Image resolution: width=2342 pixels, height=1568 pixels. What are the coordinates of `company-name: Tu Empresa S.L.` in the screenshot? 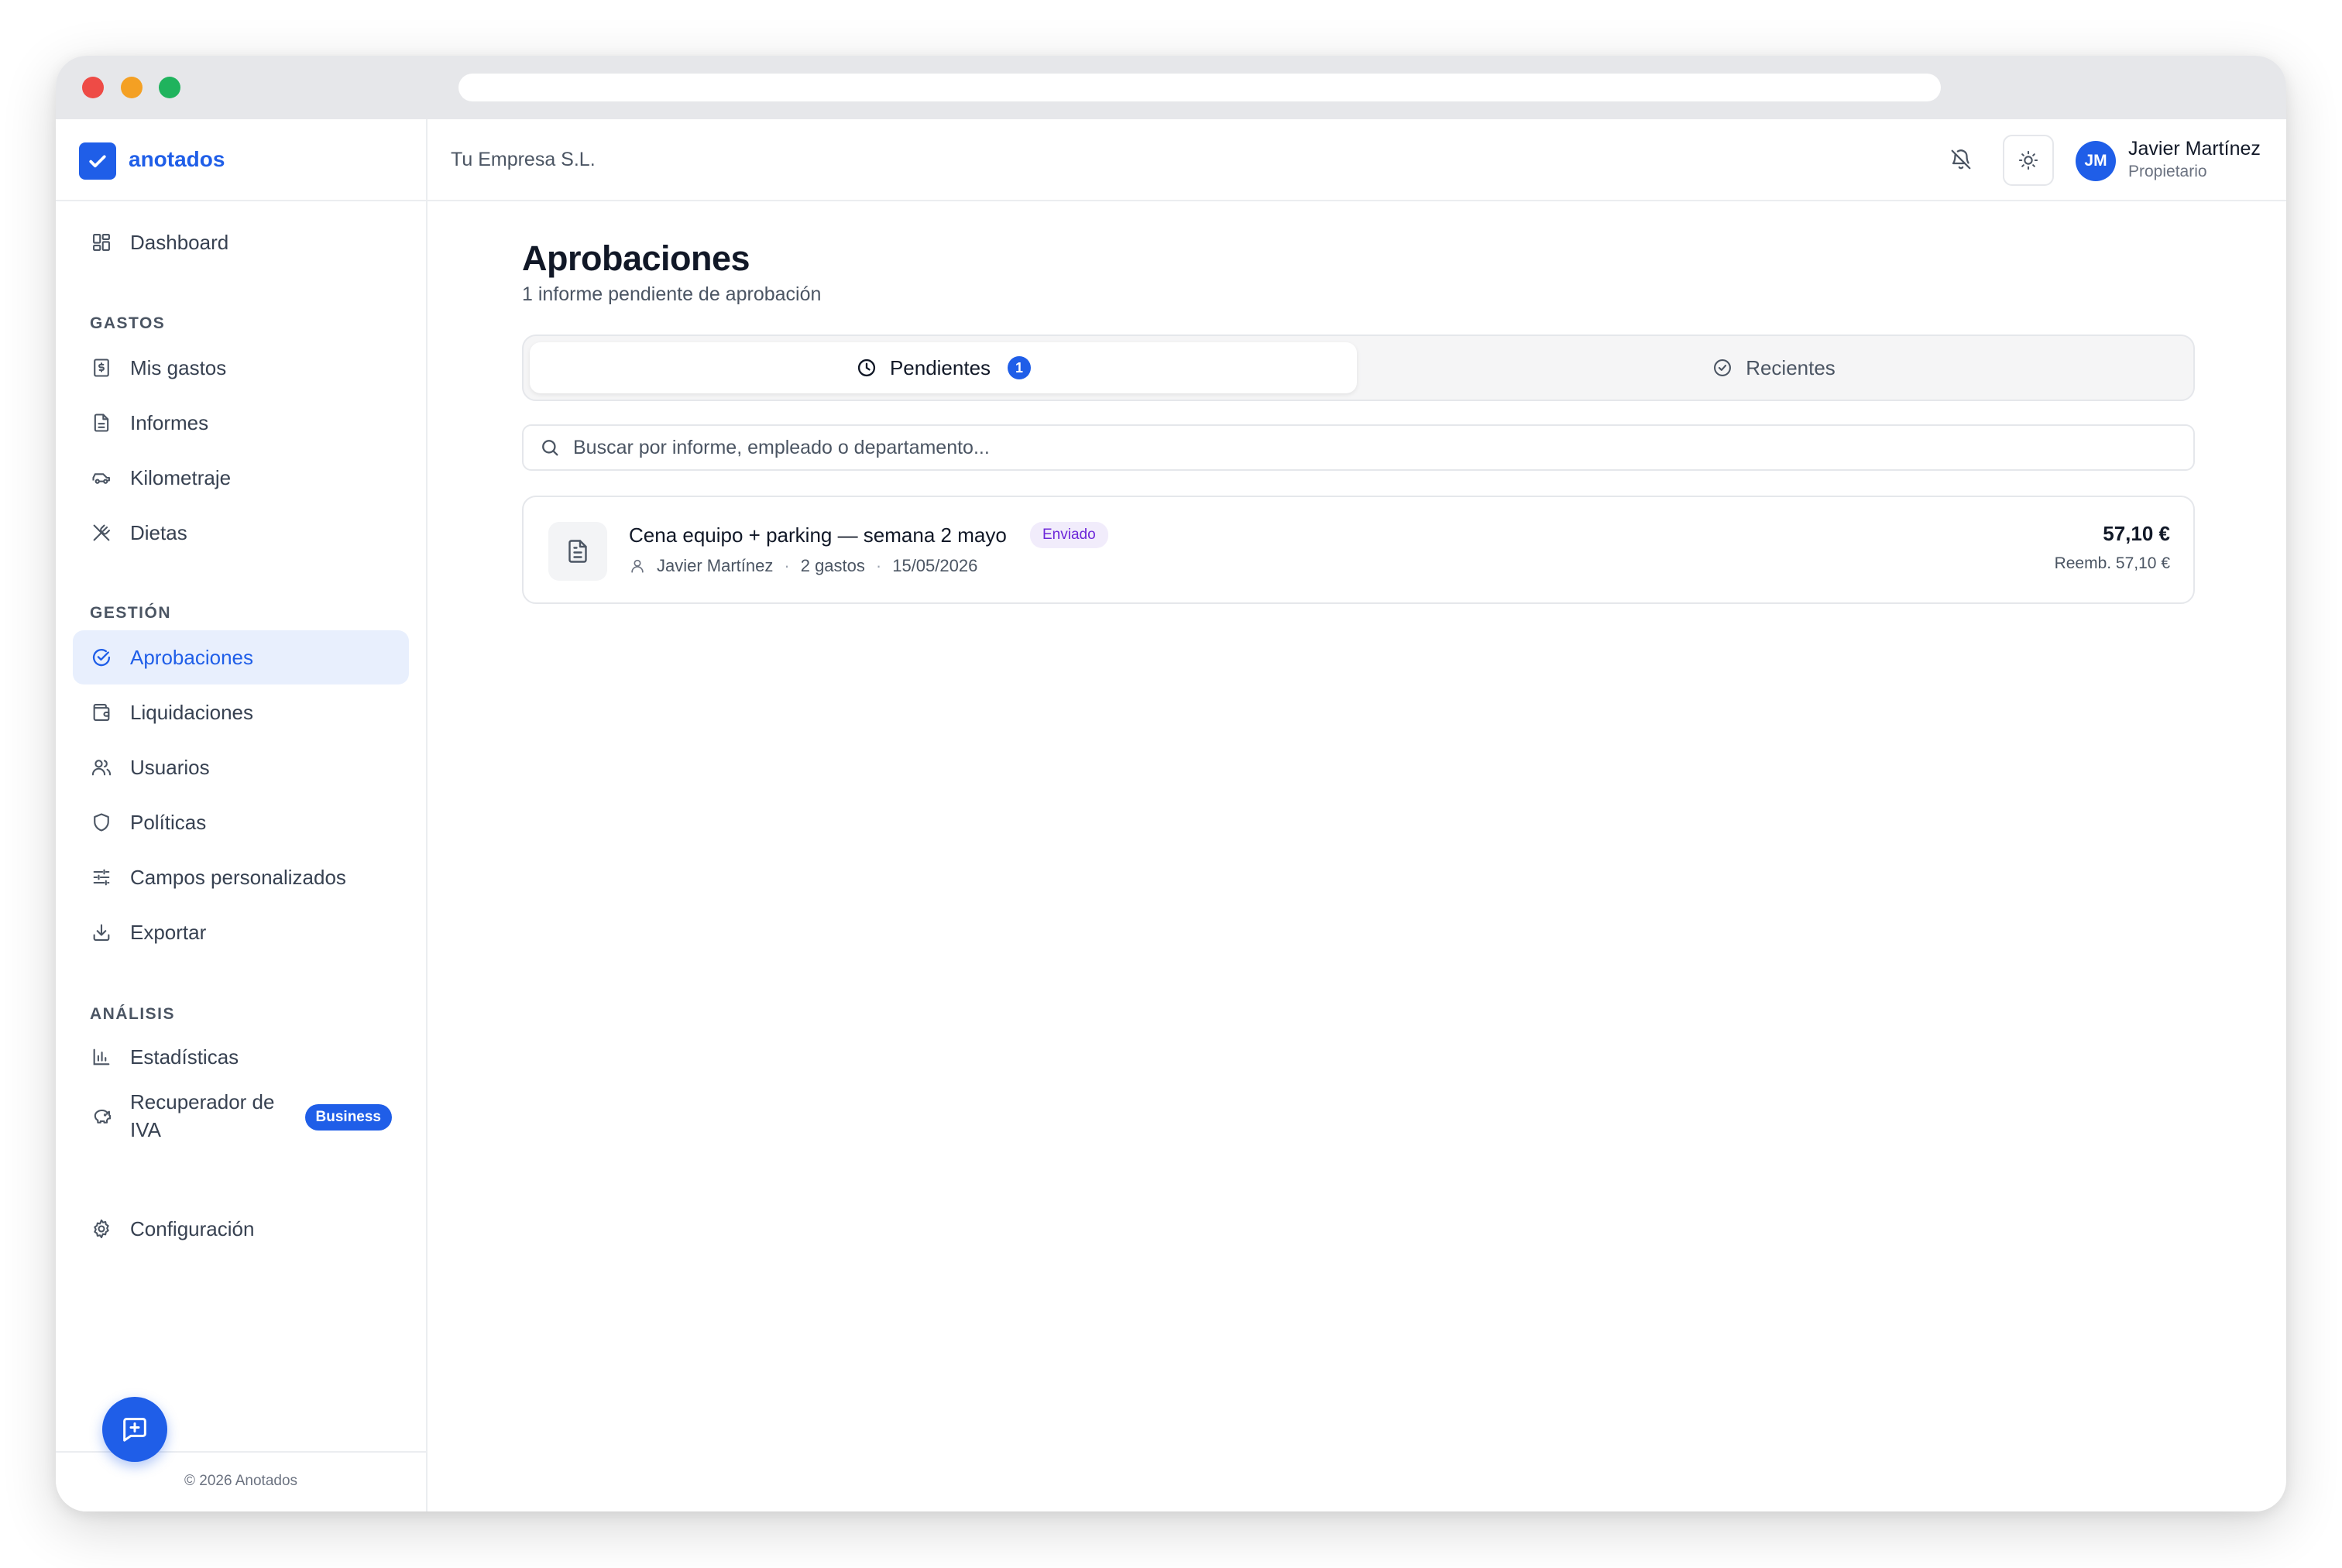 It's located at (523, 160).